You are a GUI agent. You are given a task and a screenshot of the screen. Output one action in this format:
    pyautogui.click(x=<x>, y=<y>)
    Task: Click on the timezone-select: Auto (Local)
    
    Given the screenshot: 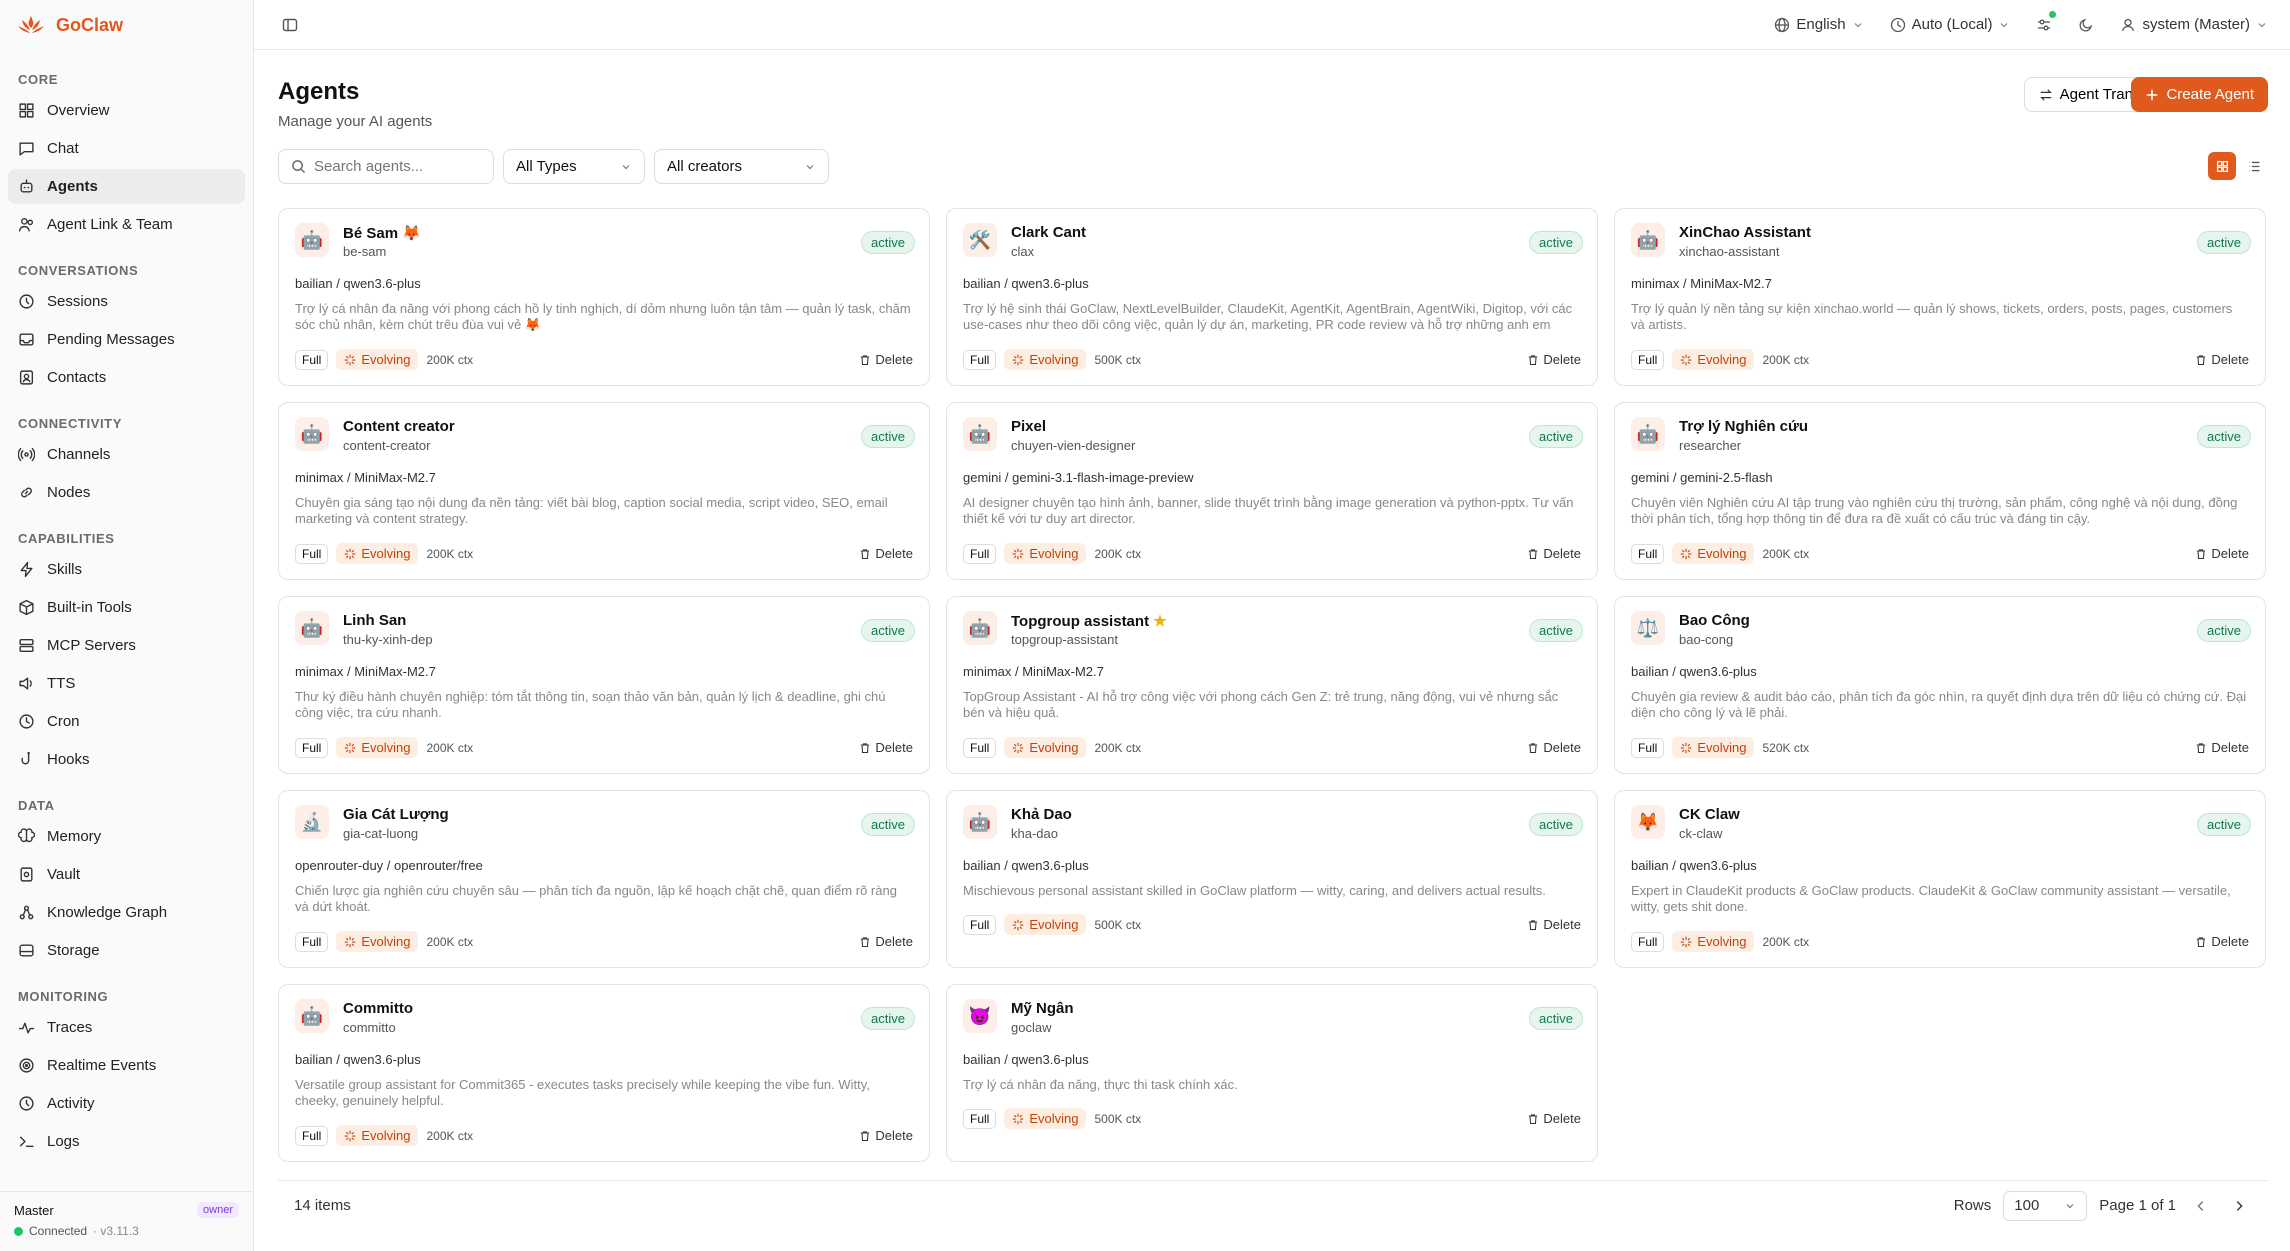 What is the action you would take?
    pyautogui.click(x=1950, y=24)
    